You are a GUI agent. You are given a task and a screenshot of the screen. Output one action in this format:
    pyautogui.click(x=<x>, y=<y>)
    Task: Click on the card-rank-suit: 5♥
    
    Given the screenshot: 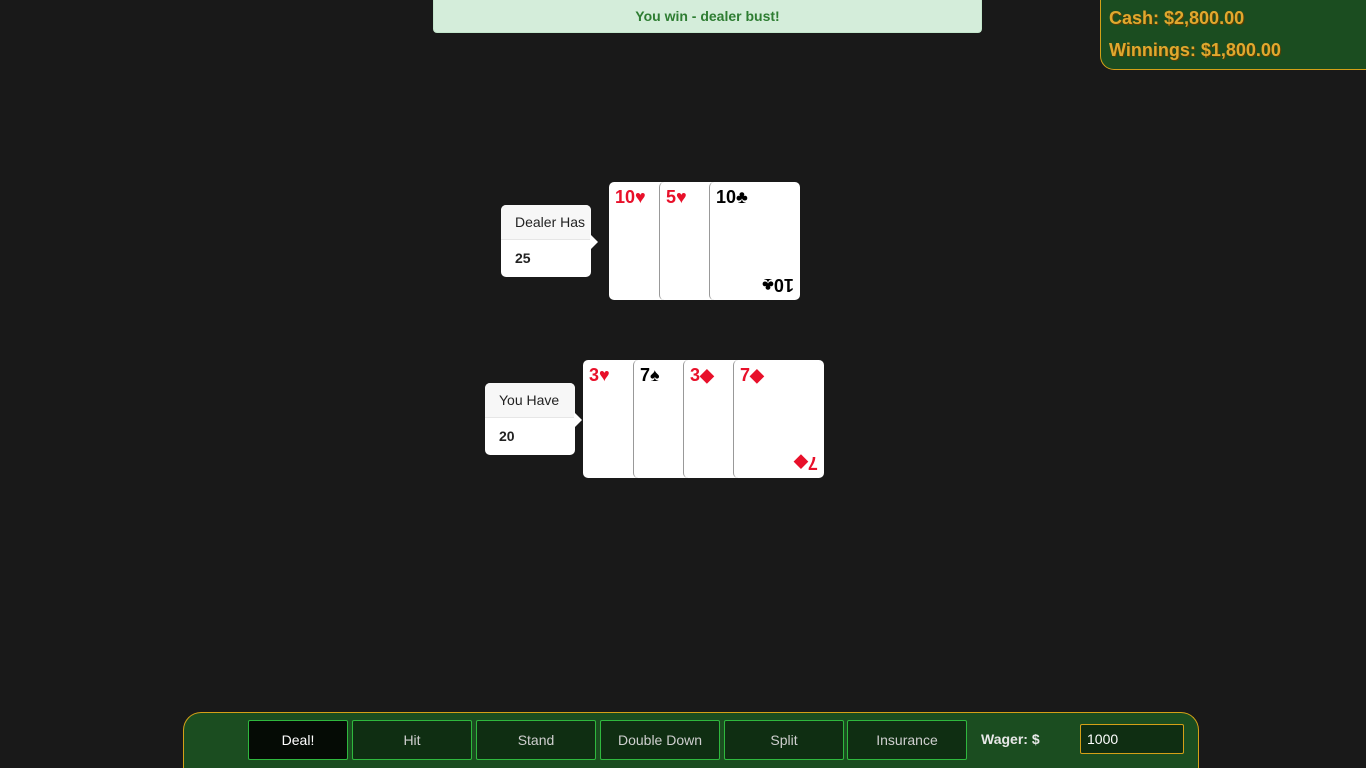 What is the action you would take?
    pyautogui.click(x=676, y=197)
    